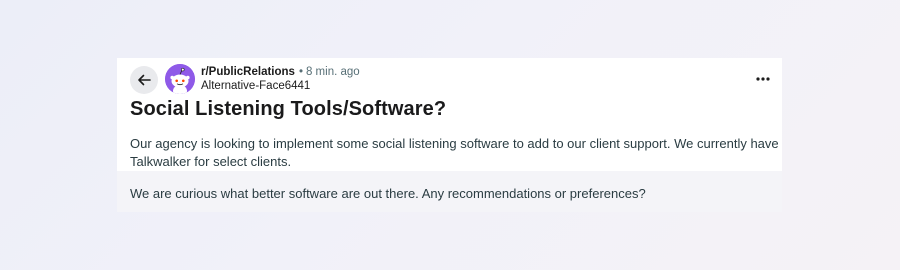 The image size is (900, 270). Describe the element at coordinates (255, 86) in the screenshot. I see `author-link: Alternative-Face6441` at that location.